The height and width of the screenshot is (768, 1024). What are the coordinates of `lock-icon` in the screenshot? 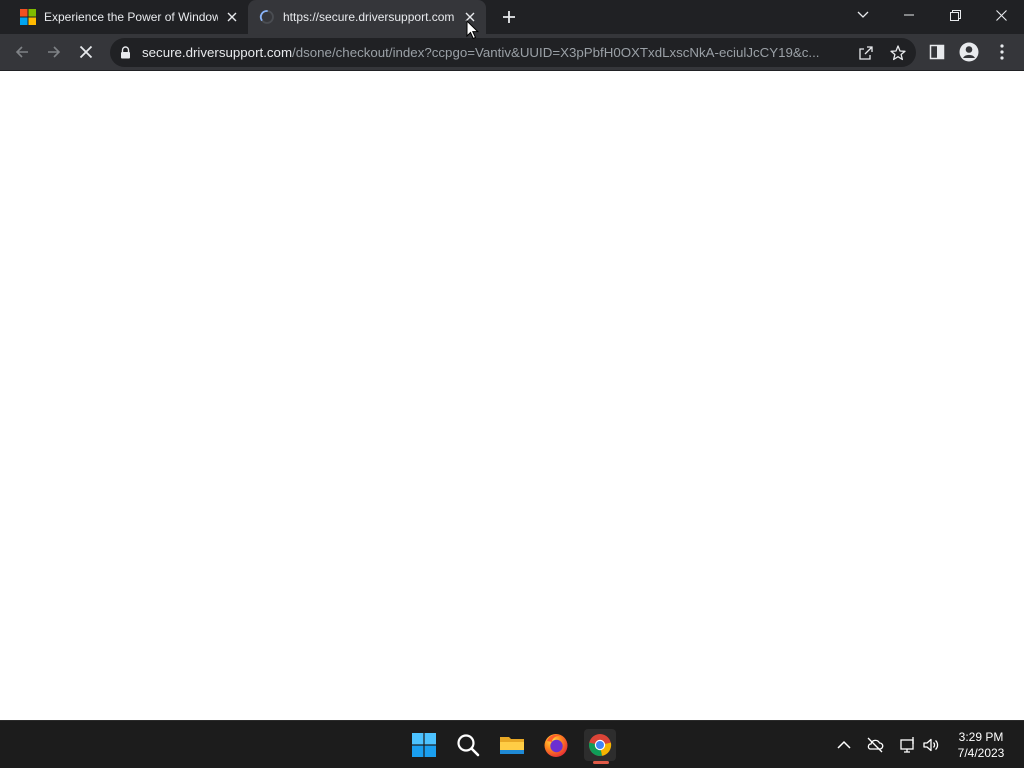 It's located at (125, 52).